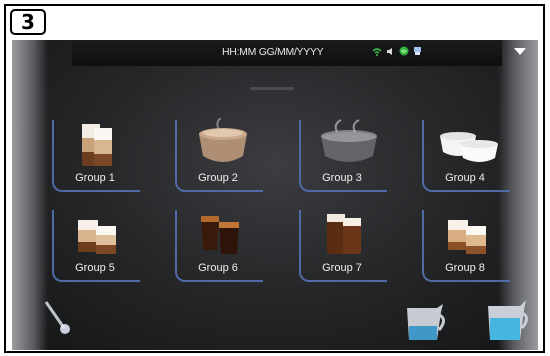 The width and height of the screenshot is (550, 356). Describe the element at coordinates (424, 321) in the screenshot. I see `milk-jug-icon` at that location.